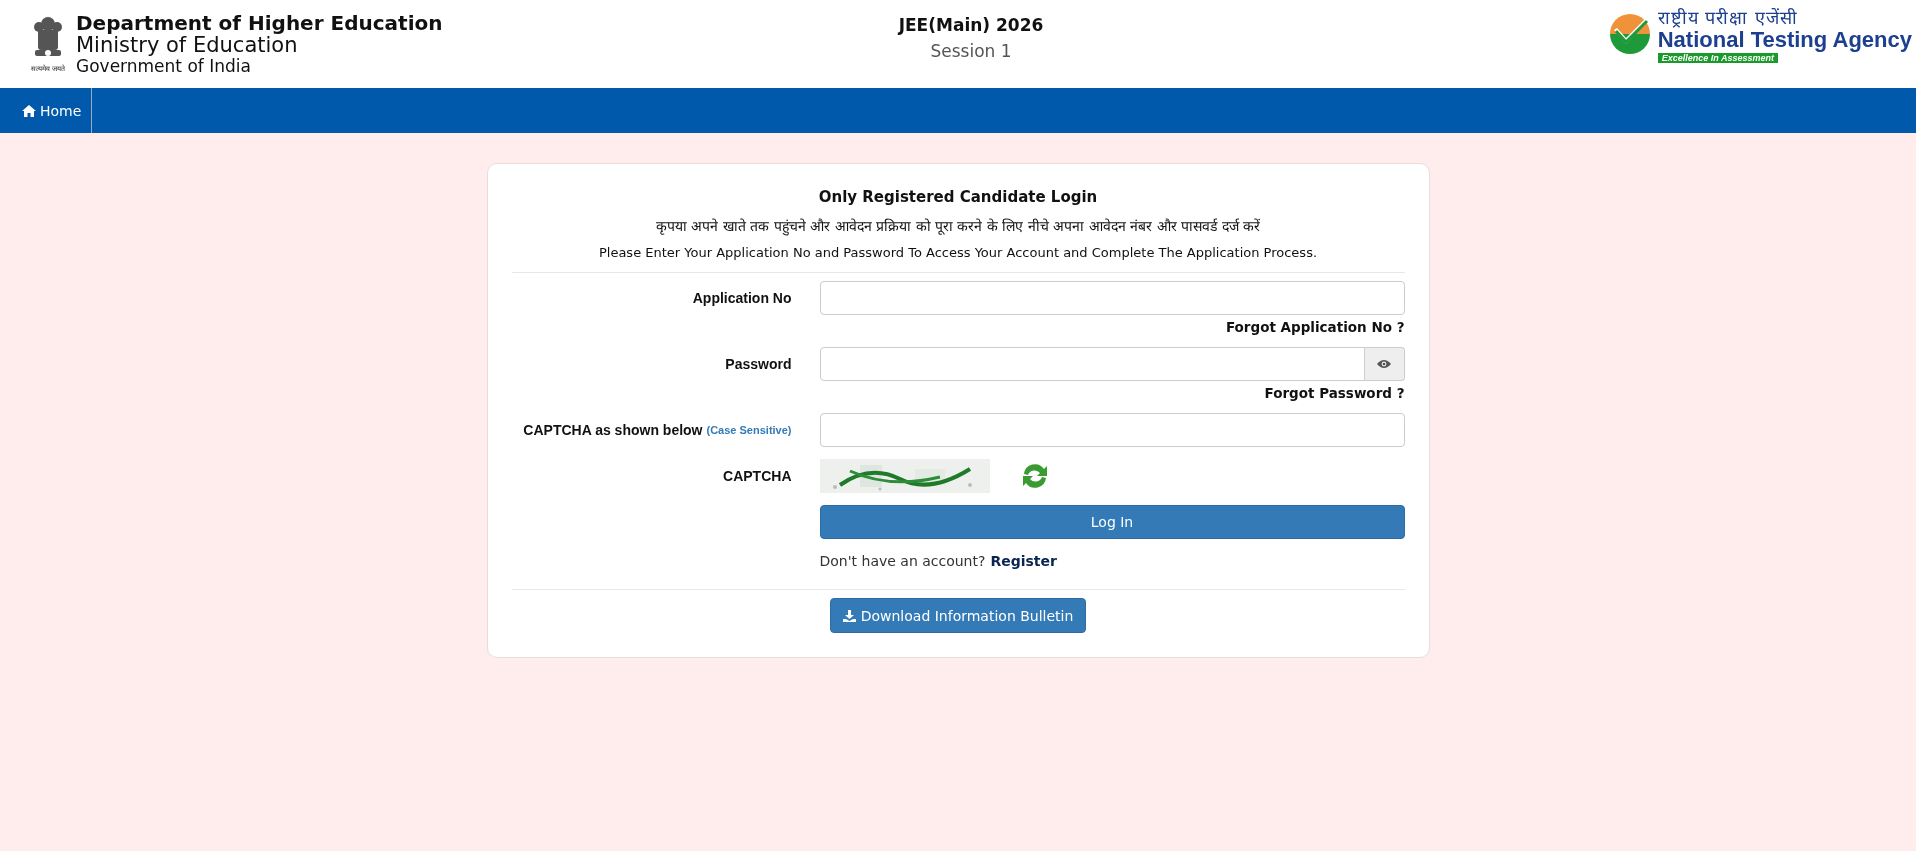 The width and height of the screenshot is (1916, 851). What do you see at coordinates (757, 476) in the screenshot?
I see `field-label: CAPTCHA` at bounding box center [757, 476].